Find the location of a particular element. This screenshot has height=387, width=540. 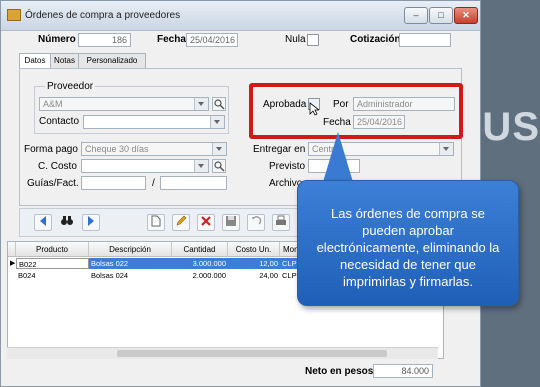

col-producto: Producto is located at coordinates (52, 249).